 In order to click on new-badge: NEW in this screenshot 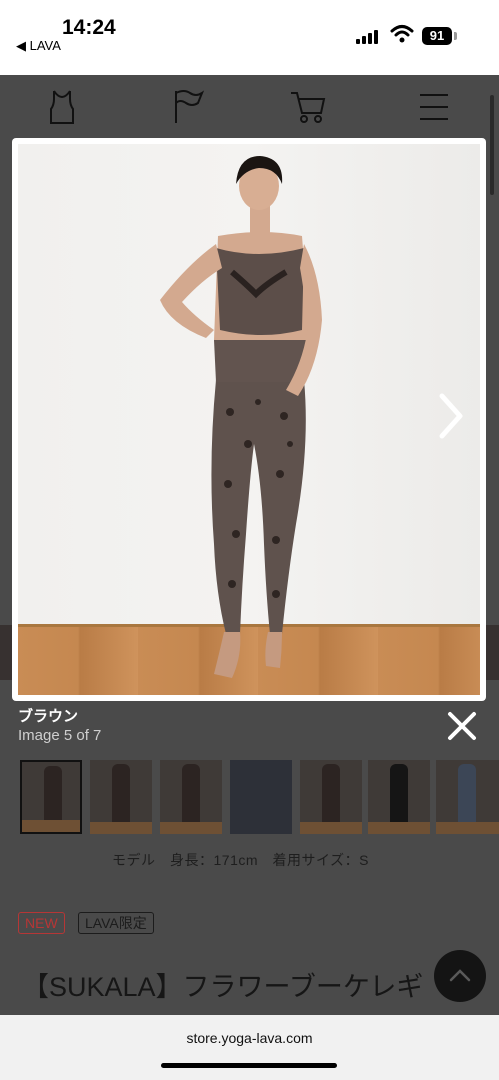, I will do `click(41, 923)`.